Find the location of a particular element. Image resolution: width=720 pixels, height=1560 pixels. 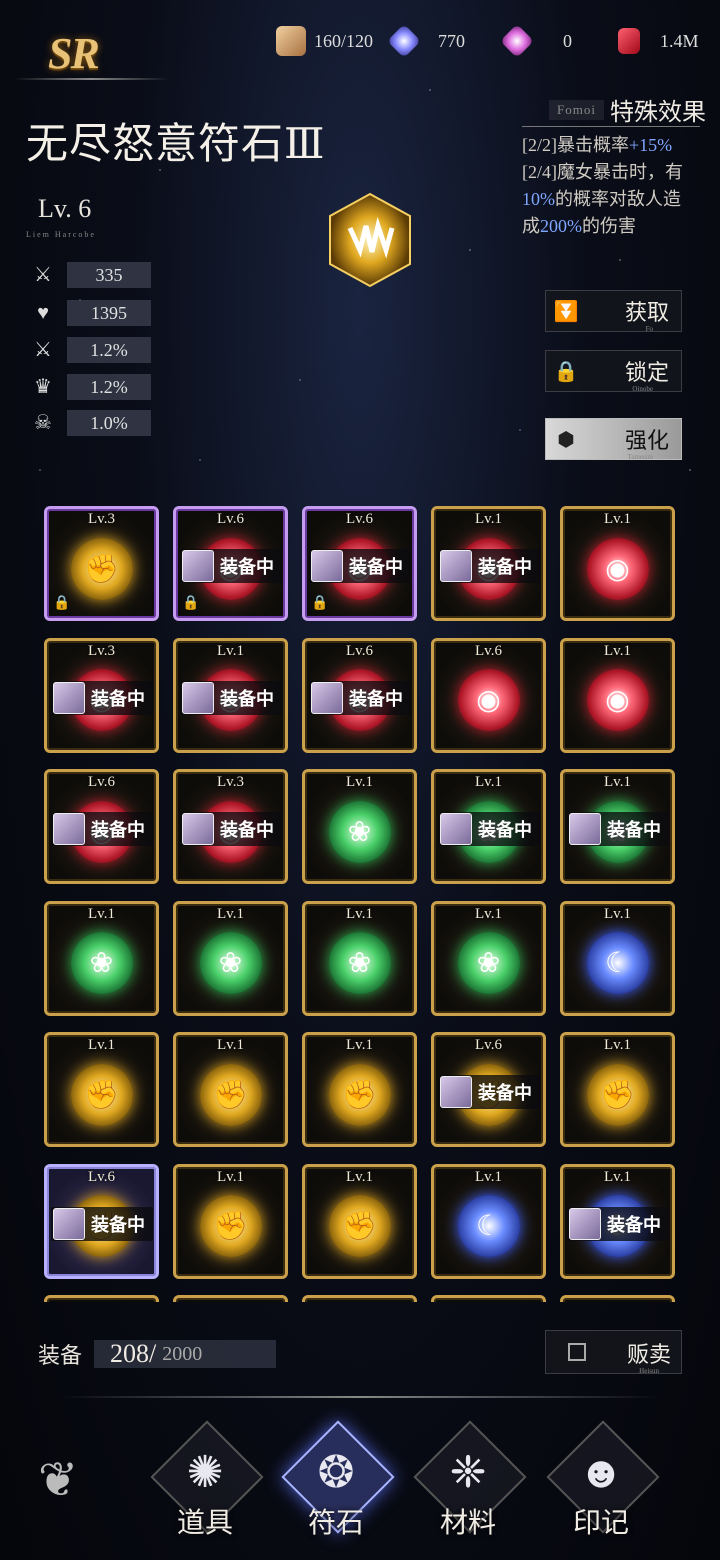

effect-1-text: [2/2]暴击概率 is located at coordinates (575, 145).